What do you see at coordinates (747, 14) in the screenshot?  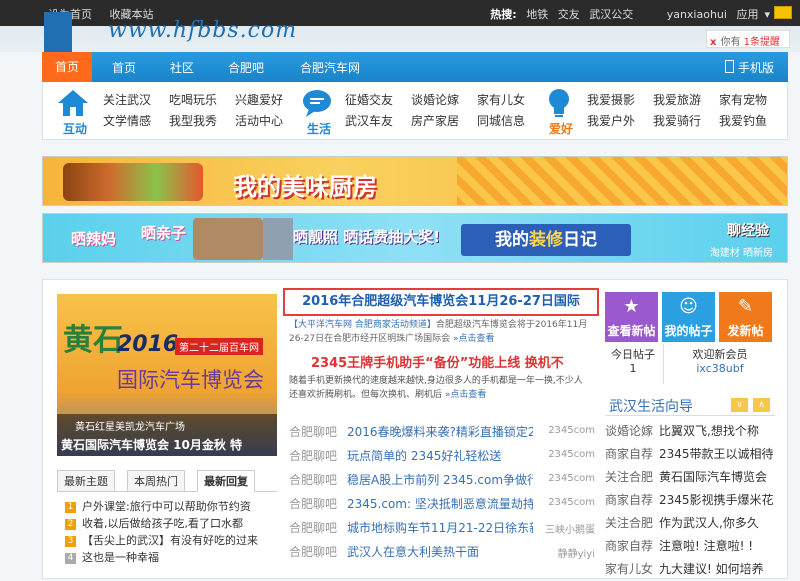 I see `apps-menu: 应用` at bounding box center [747, 14].